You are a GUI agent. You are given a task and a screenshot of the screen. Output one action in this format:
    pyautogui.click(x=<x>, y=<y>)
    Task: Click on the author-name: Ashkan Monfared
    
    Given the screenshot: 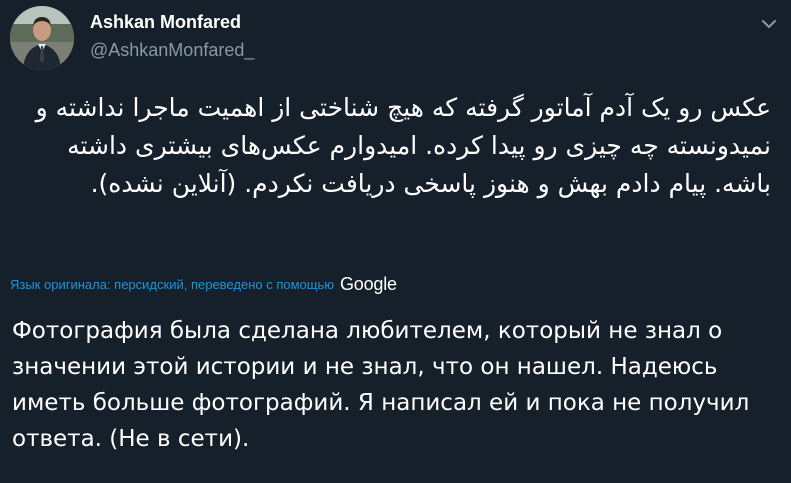 What is the action you would take?
    pyautogui.click(x=165, y=22)
    